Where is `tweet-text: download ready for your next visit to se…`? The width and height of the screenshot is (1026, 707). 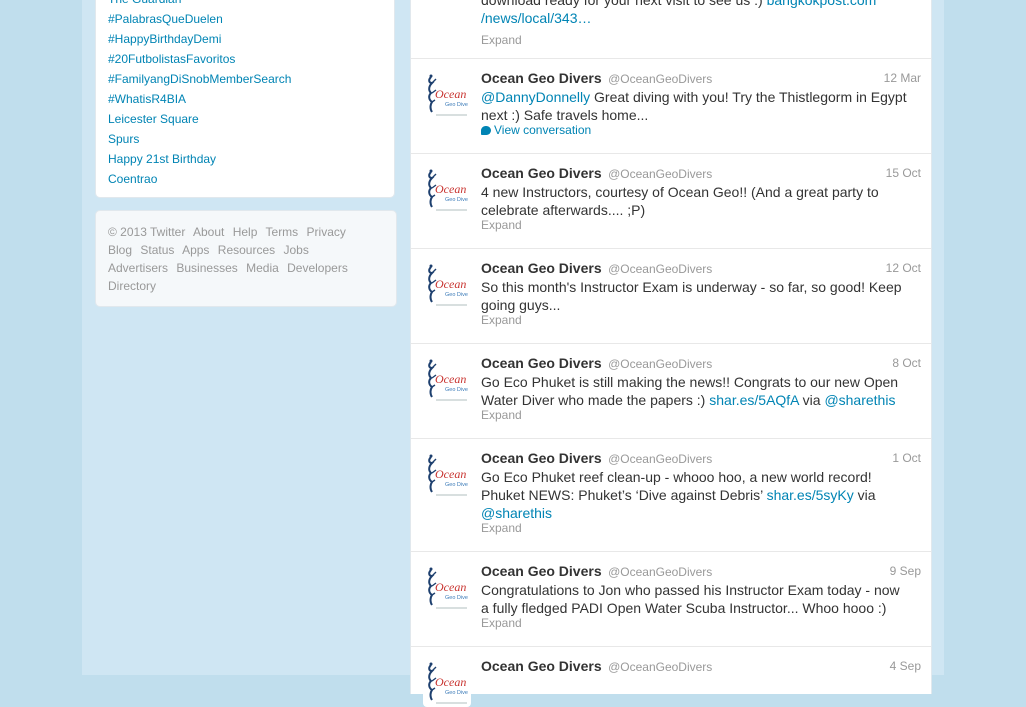
tweet-text: download ready for your next visit to se… is located at coordinates (701, 13).